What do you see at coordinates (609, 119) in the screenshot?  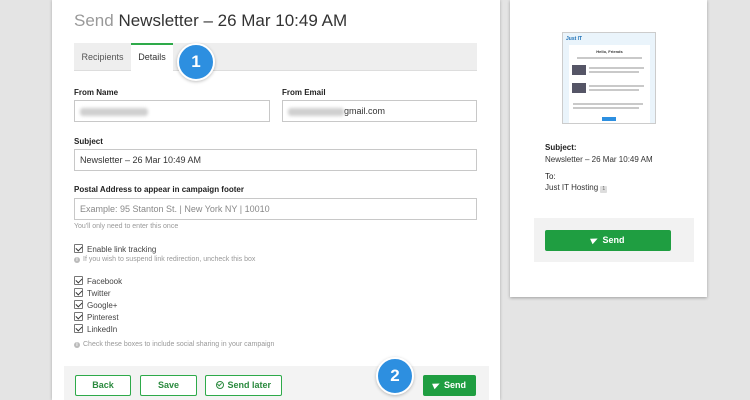 I see `thumbnail-cta` at bounding box center [609, 119].